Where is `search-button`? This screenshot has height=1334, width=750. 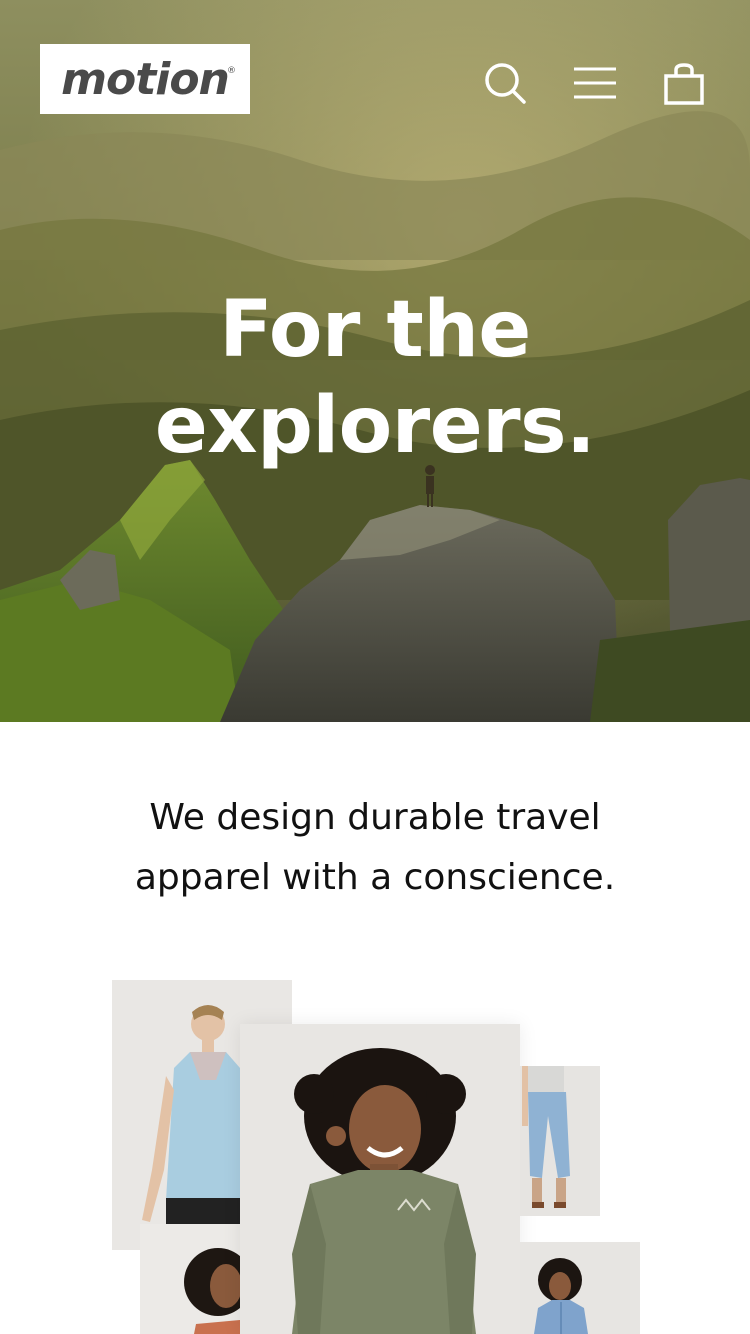
search-button is located at coordinates (506, 84).